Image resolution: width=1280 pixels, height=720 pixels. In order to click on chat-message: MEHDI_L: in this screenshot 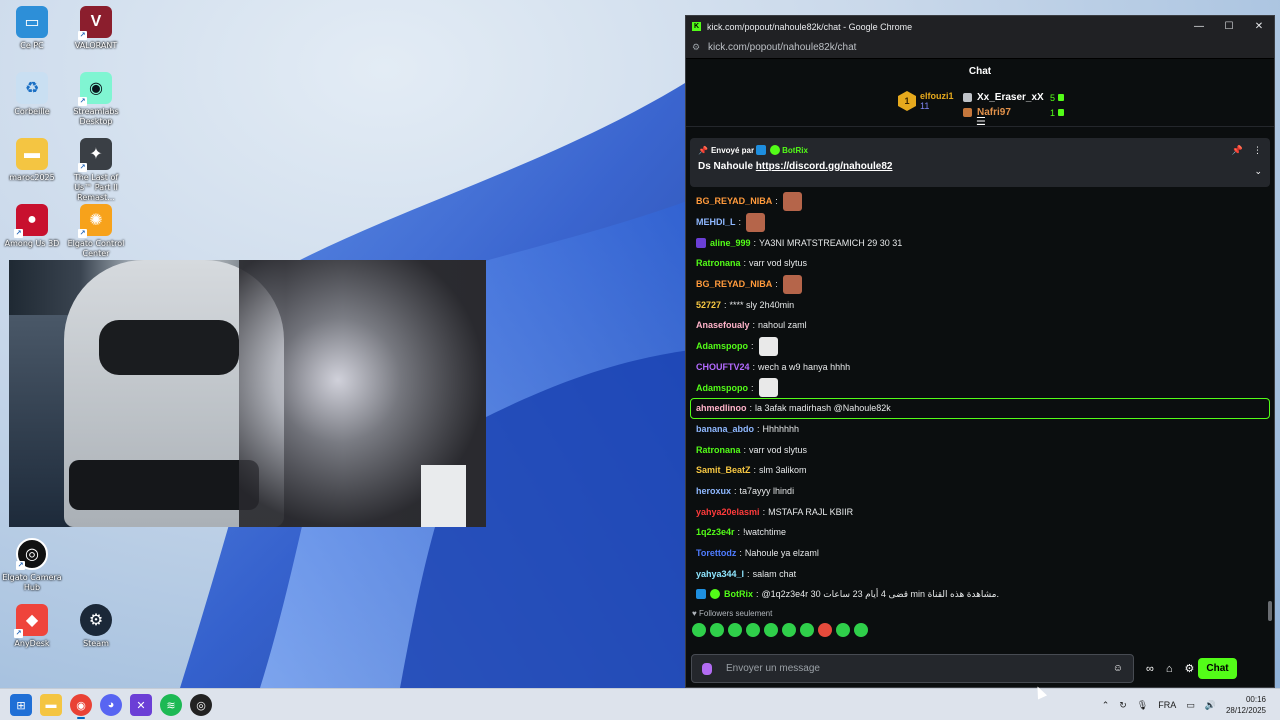, I will do `click(980, 222)`.